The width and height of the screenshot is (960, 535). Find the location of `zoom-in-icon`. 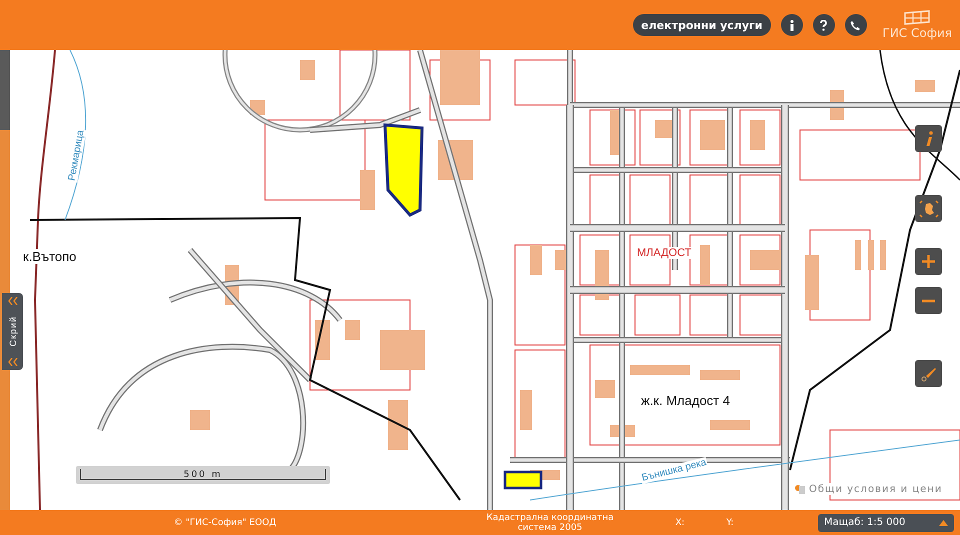

zoom-in-icon is located at coordinates (928, 261).